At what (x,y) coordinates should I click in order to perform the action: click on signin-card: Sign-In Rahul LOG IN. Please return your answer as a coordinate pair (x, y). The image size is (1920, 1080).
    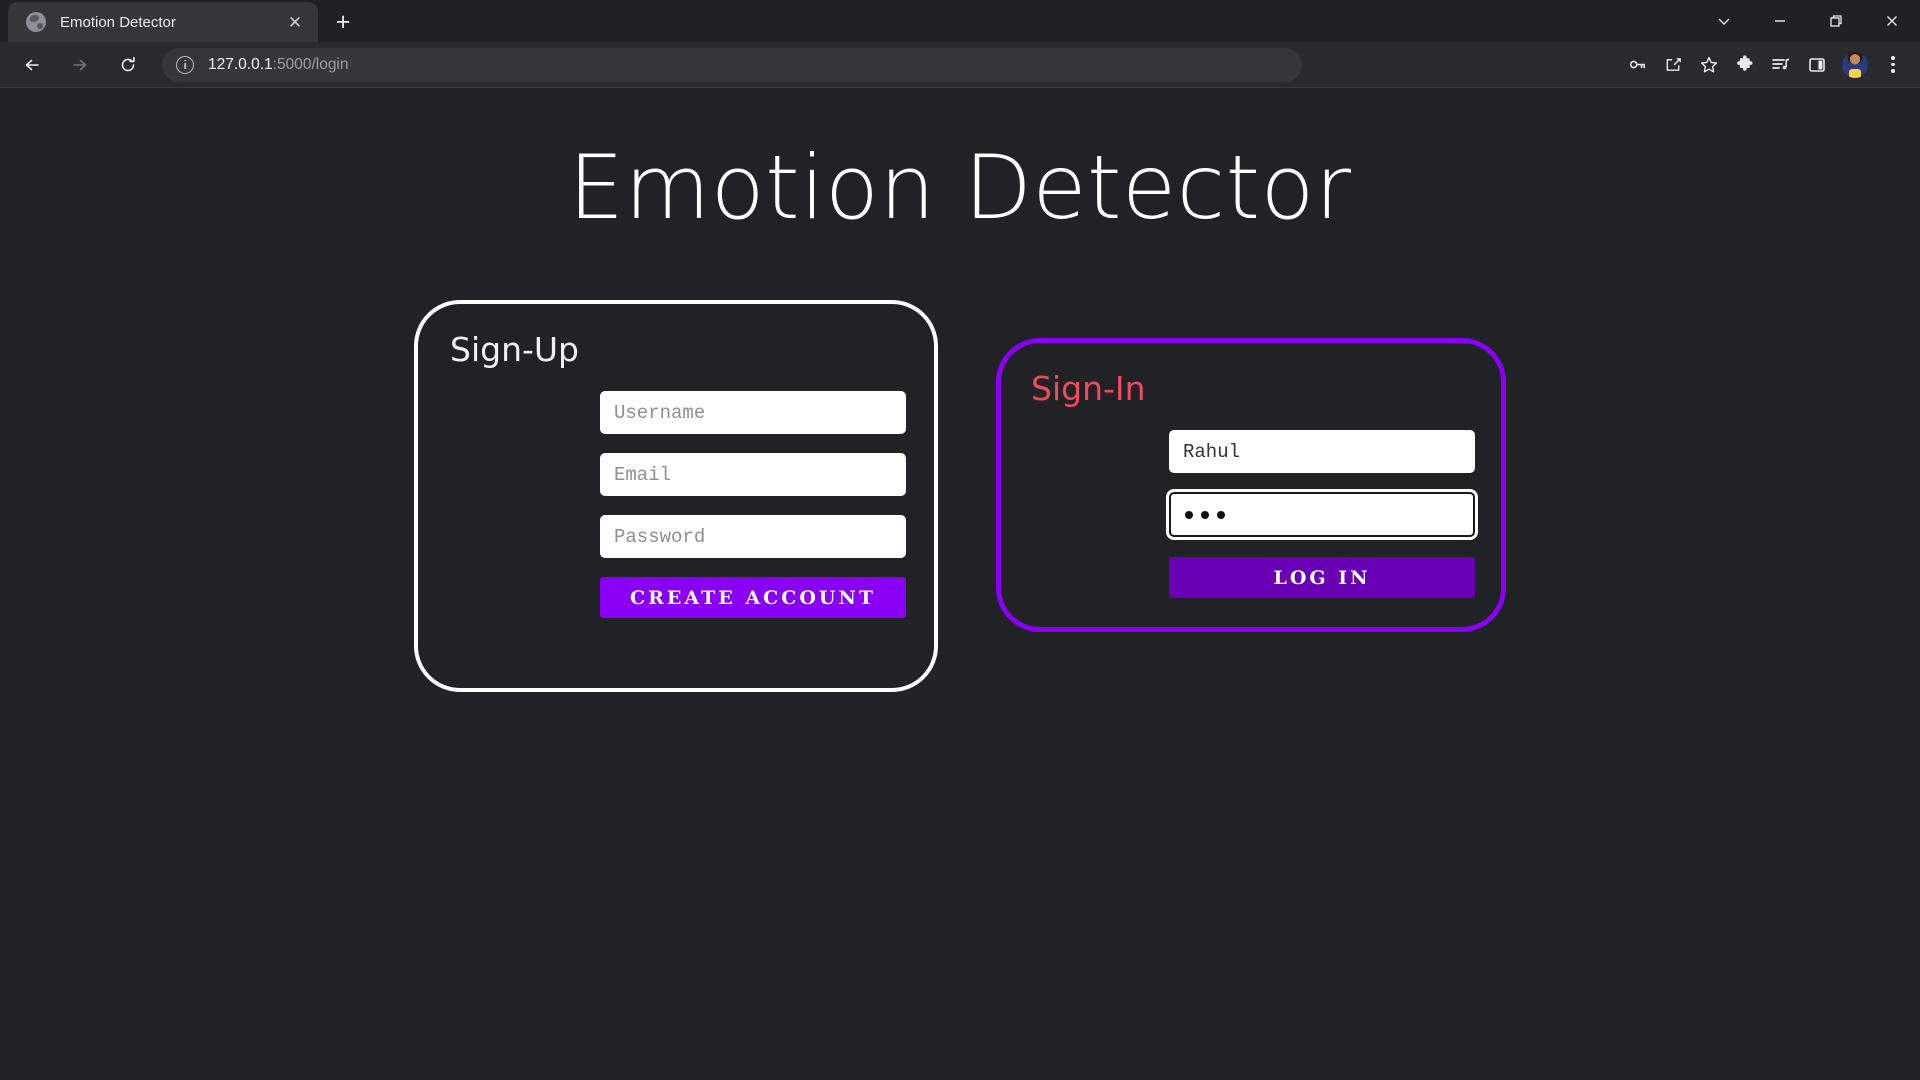
    Looking at the image, I should click on (1251, 485).